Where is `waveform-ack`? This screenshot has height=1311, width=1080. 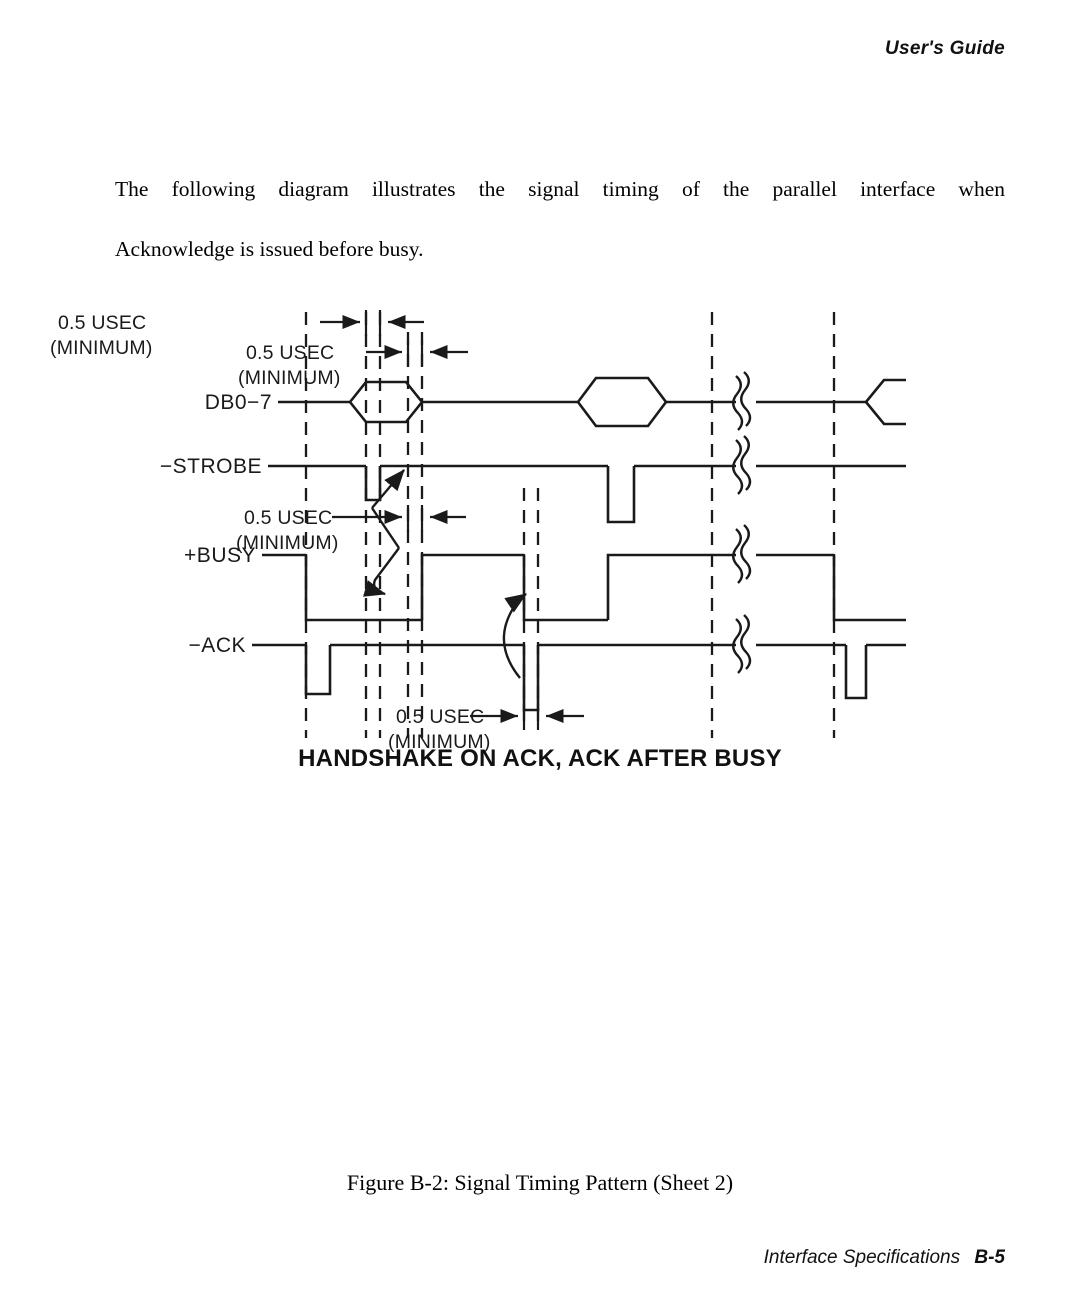 waveform-ack is located at coordinates (579, 677).